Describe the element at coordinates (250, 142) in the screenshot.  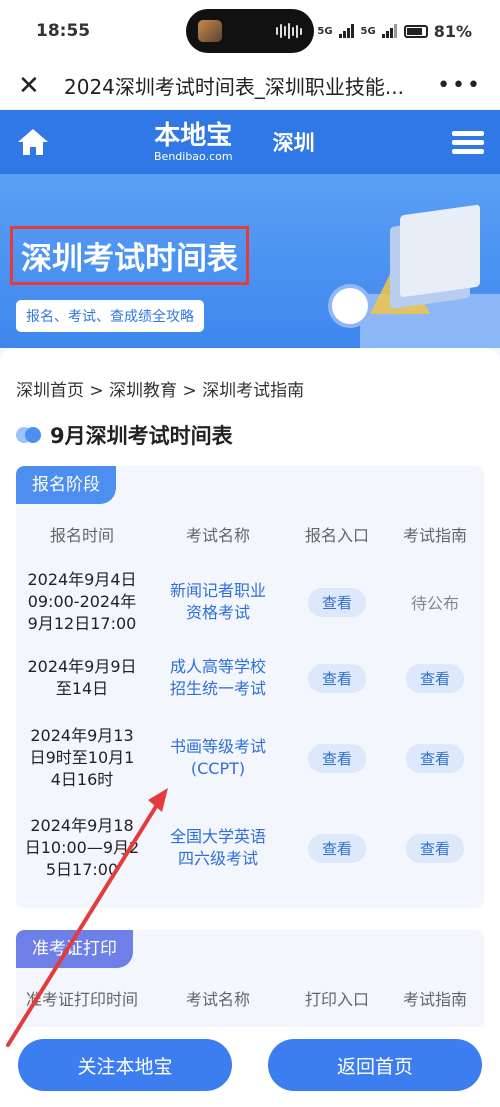
I see `site-nav-bar: 本地宝 Bendibao.com 深圳` at that location.